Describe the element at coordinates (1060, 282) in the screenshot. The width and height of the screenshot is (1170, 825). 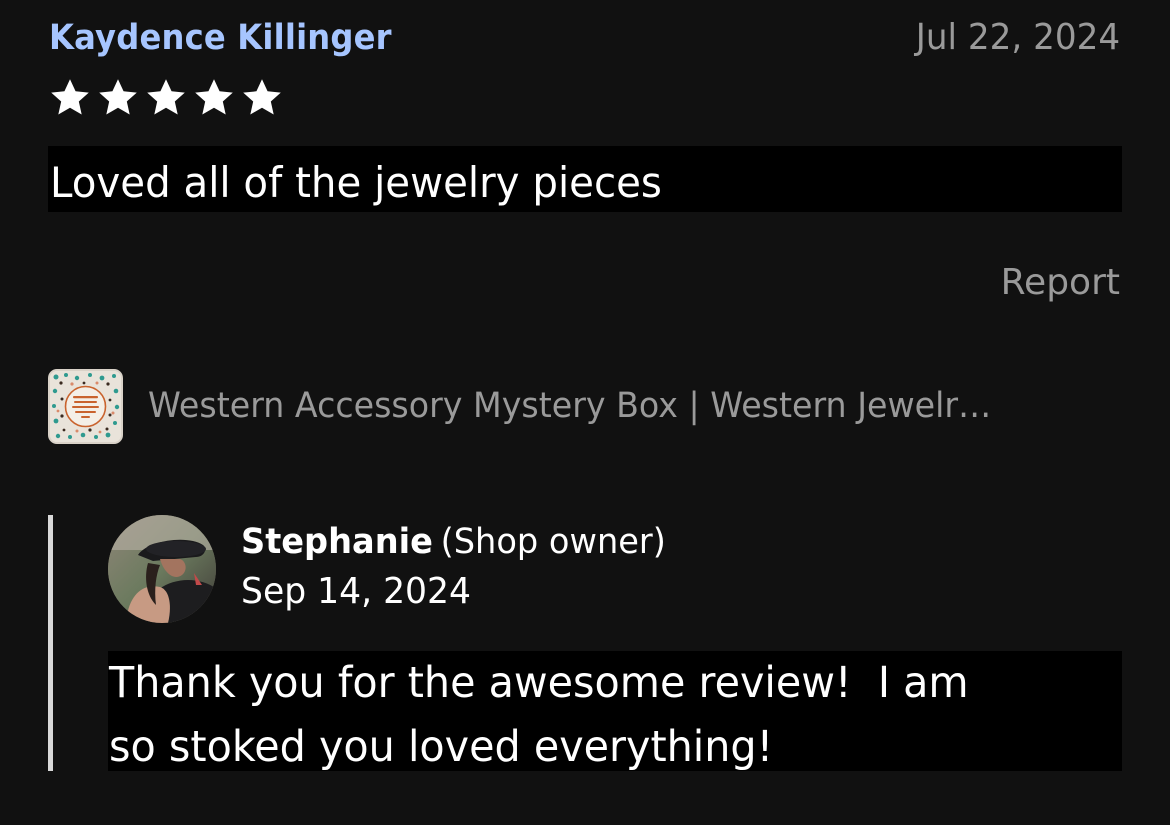
I see `report-link: Report` at that location.